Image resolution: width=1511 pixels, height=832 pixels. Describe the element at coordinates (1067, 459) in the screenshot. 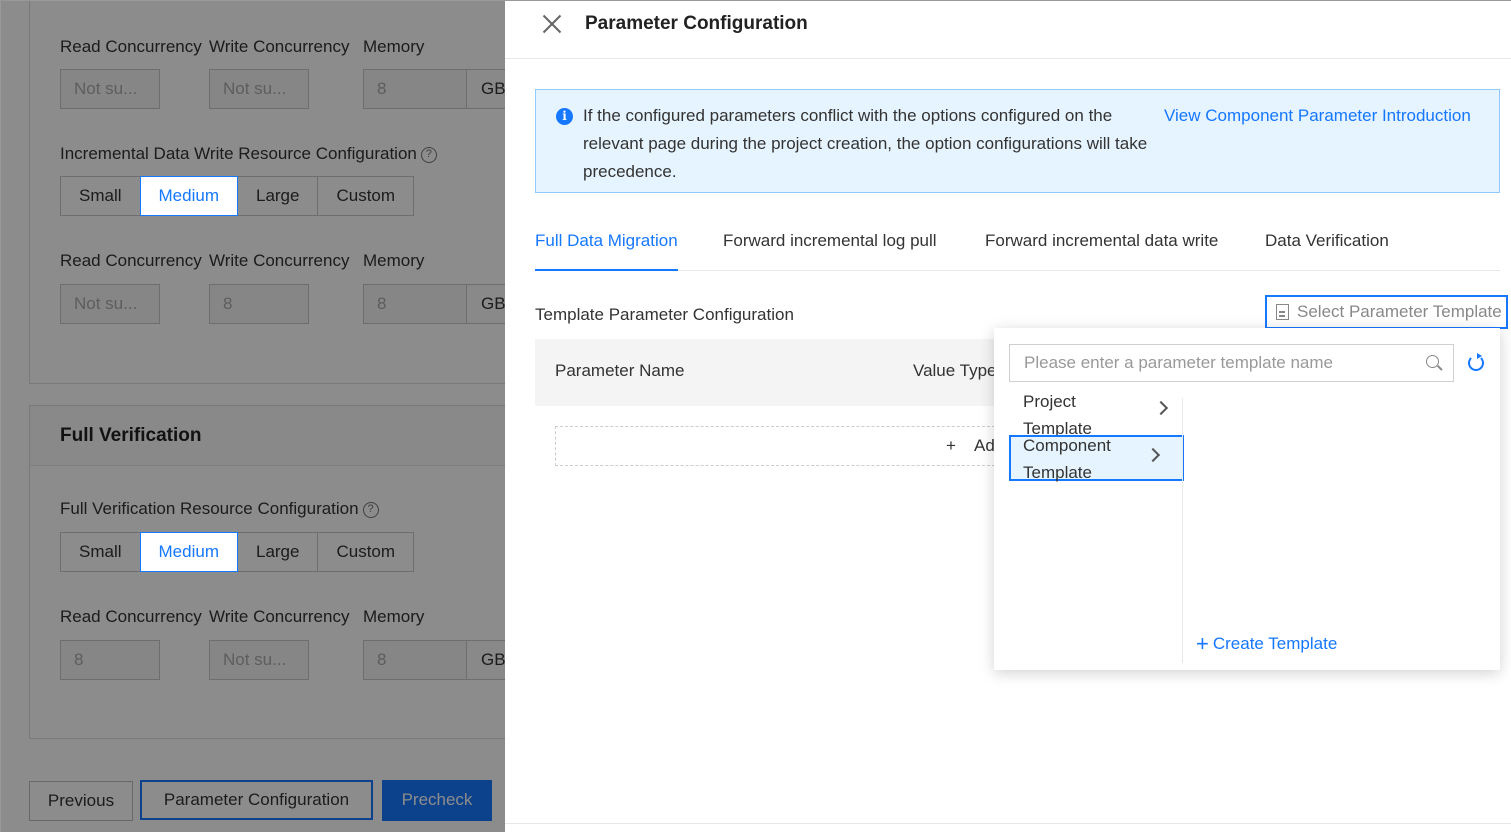

I see `category-label: Component Template` at that location.